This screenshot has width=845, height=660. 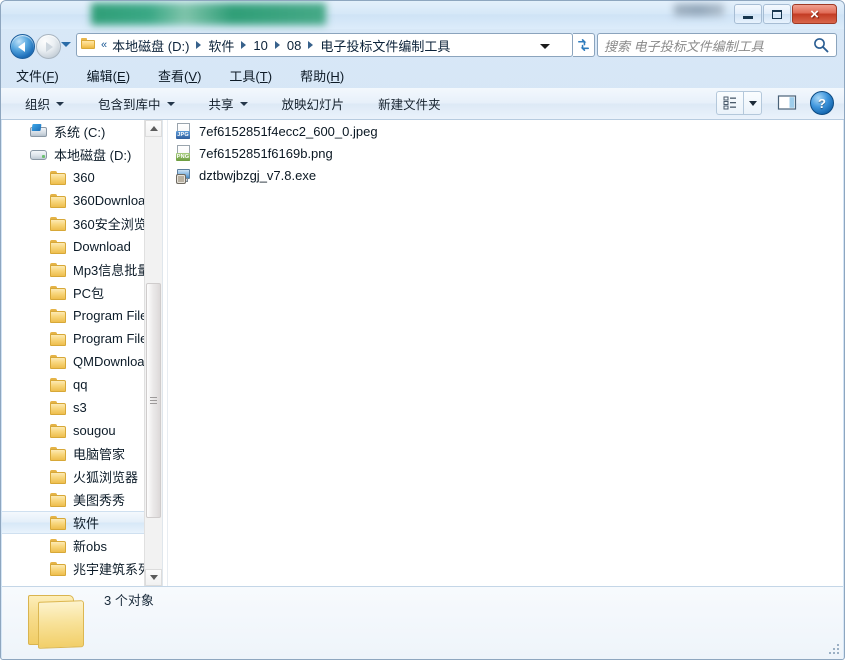 I want to click on breadcrumb-item-2: 10, so click(x=260, y=45).